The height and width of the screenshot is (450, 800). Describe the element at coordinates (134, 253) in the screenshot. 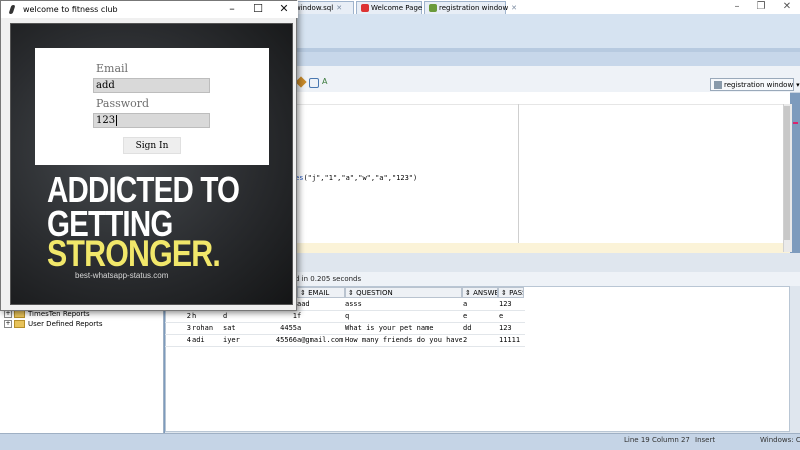

I see `poster-line-3: STRONGER.` at that location.